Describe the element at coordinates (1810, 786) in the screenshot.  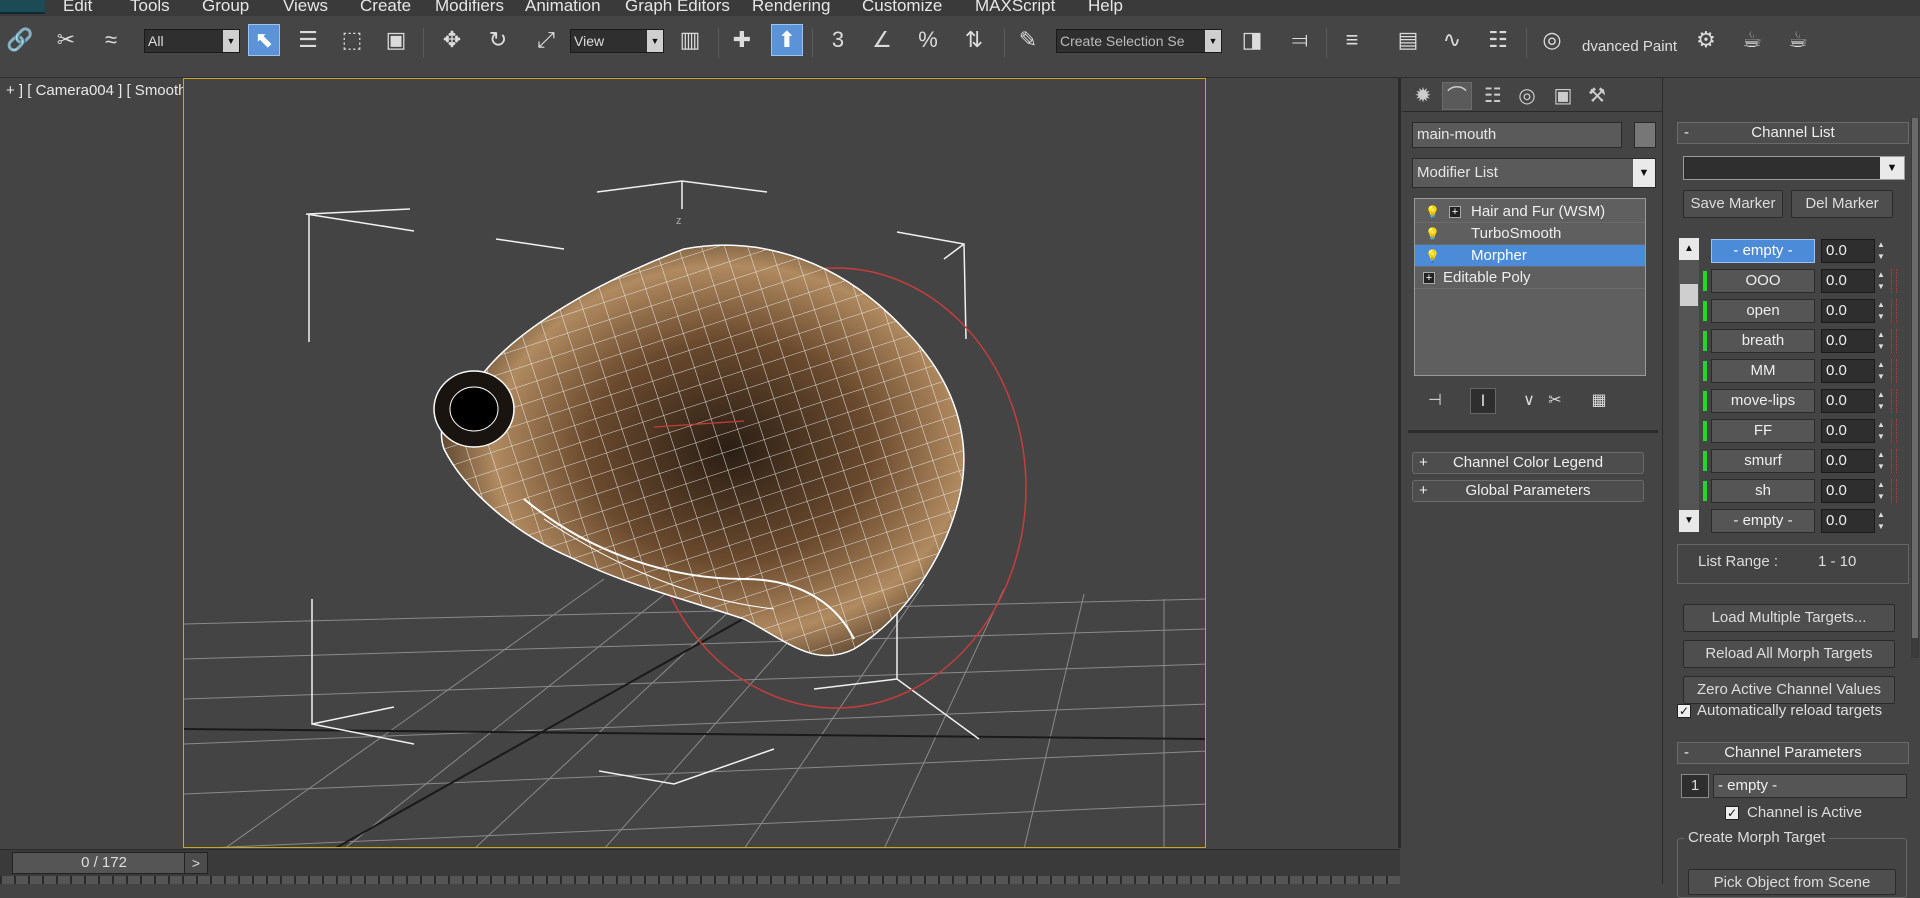
I see `channel-name-field: - empty -` at that location.